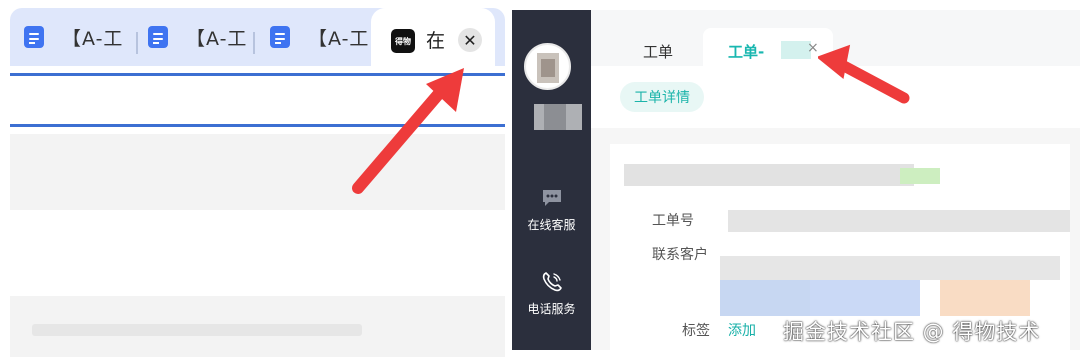  What do you see at coordinates (551, 309) in the screenshot?
I see `sidebar-item-label: 电话服务` at bounding box center [551, 309].